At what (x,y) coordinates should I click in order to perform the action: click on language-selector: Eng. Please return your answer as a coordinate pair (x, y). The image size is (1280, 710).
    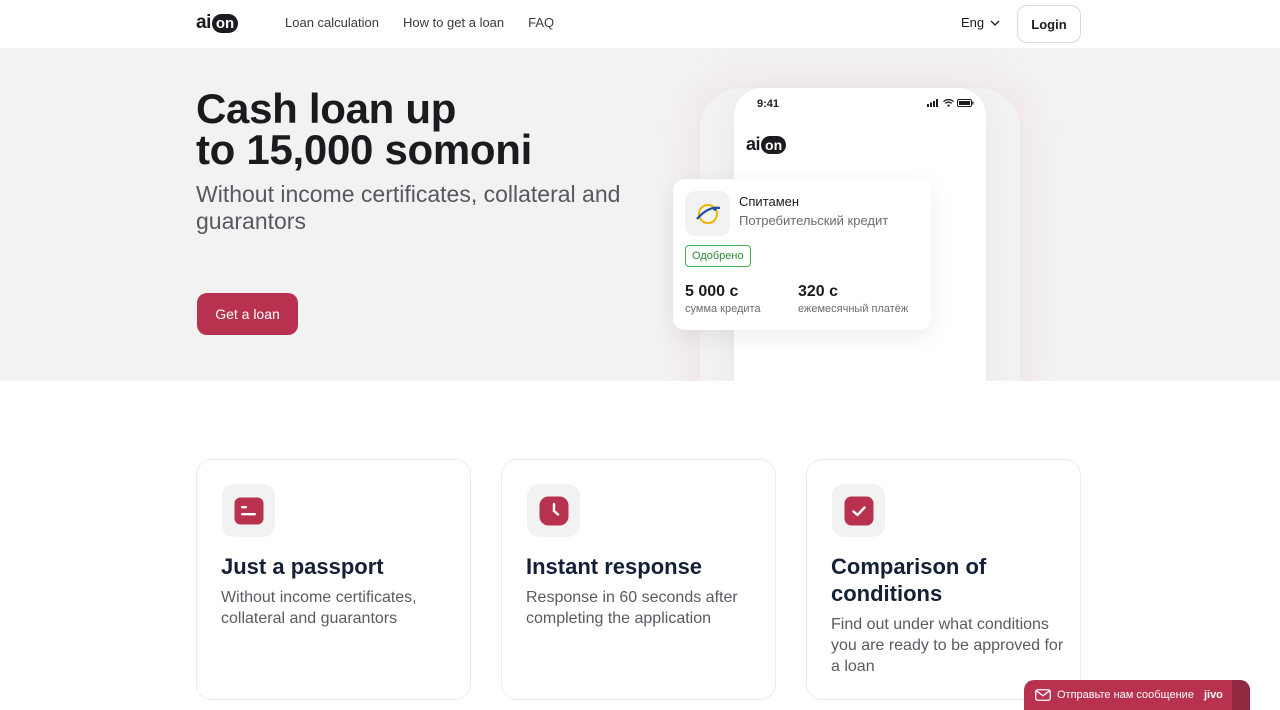
    Looking at the image, I should click on (980, 22).